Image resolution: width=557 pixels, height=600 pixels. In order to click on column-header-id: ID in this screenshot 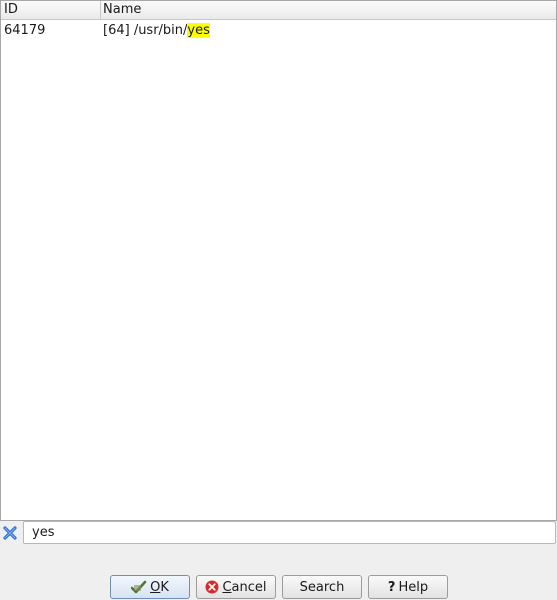, I will do `click(51, 10)`.